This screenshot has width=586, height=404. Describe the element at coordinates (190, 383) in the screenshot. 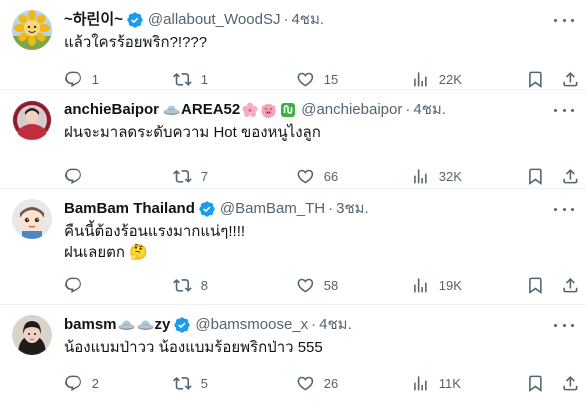

I see `retweet-button: 5` at that location.